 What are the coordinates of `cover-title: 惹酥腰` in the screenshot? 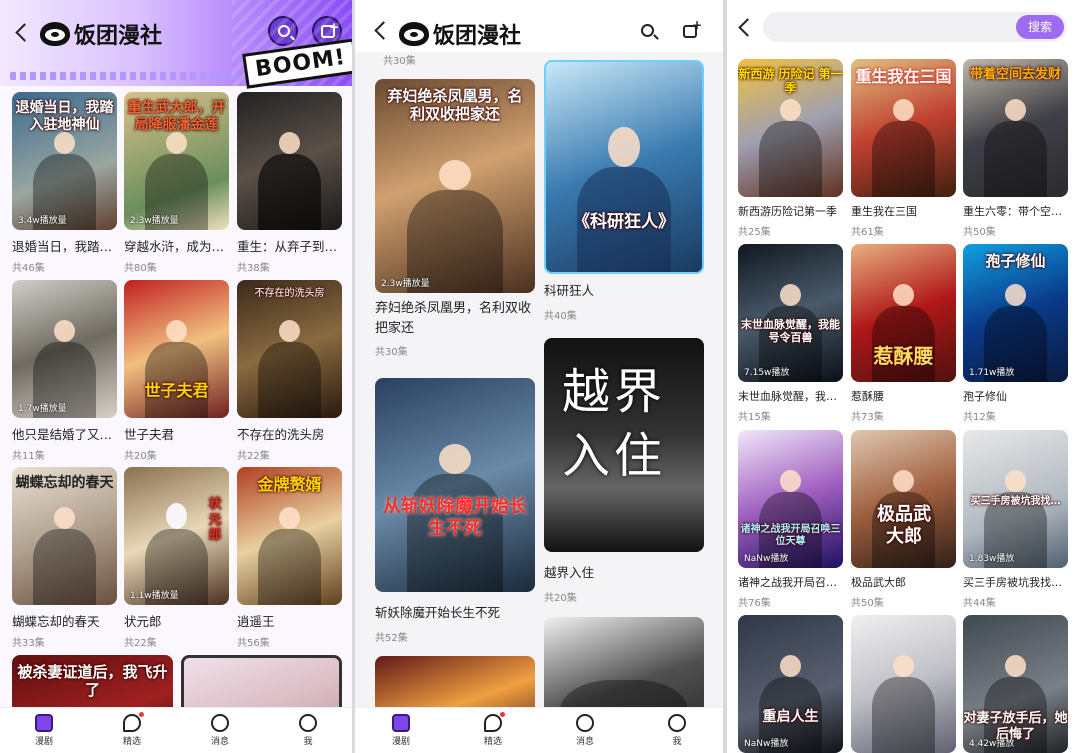 It's located at (903, 356).